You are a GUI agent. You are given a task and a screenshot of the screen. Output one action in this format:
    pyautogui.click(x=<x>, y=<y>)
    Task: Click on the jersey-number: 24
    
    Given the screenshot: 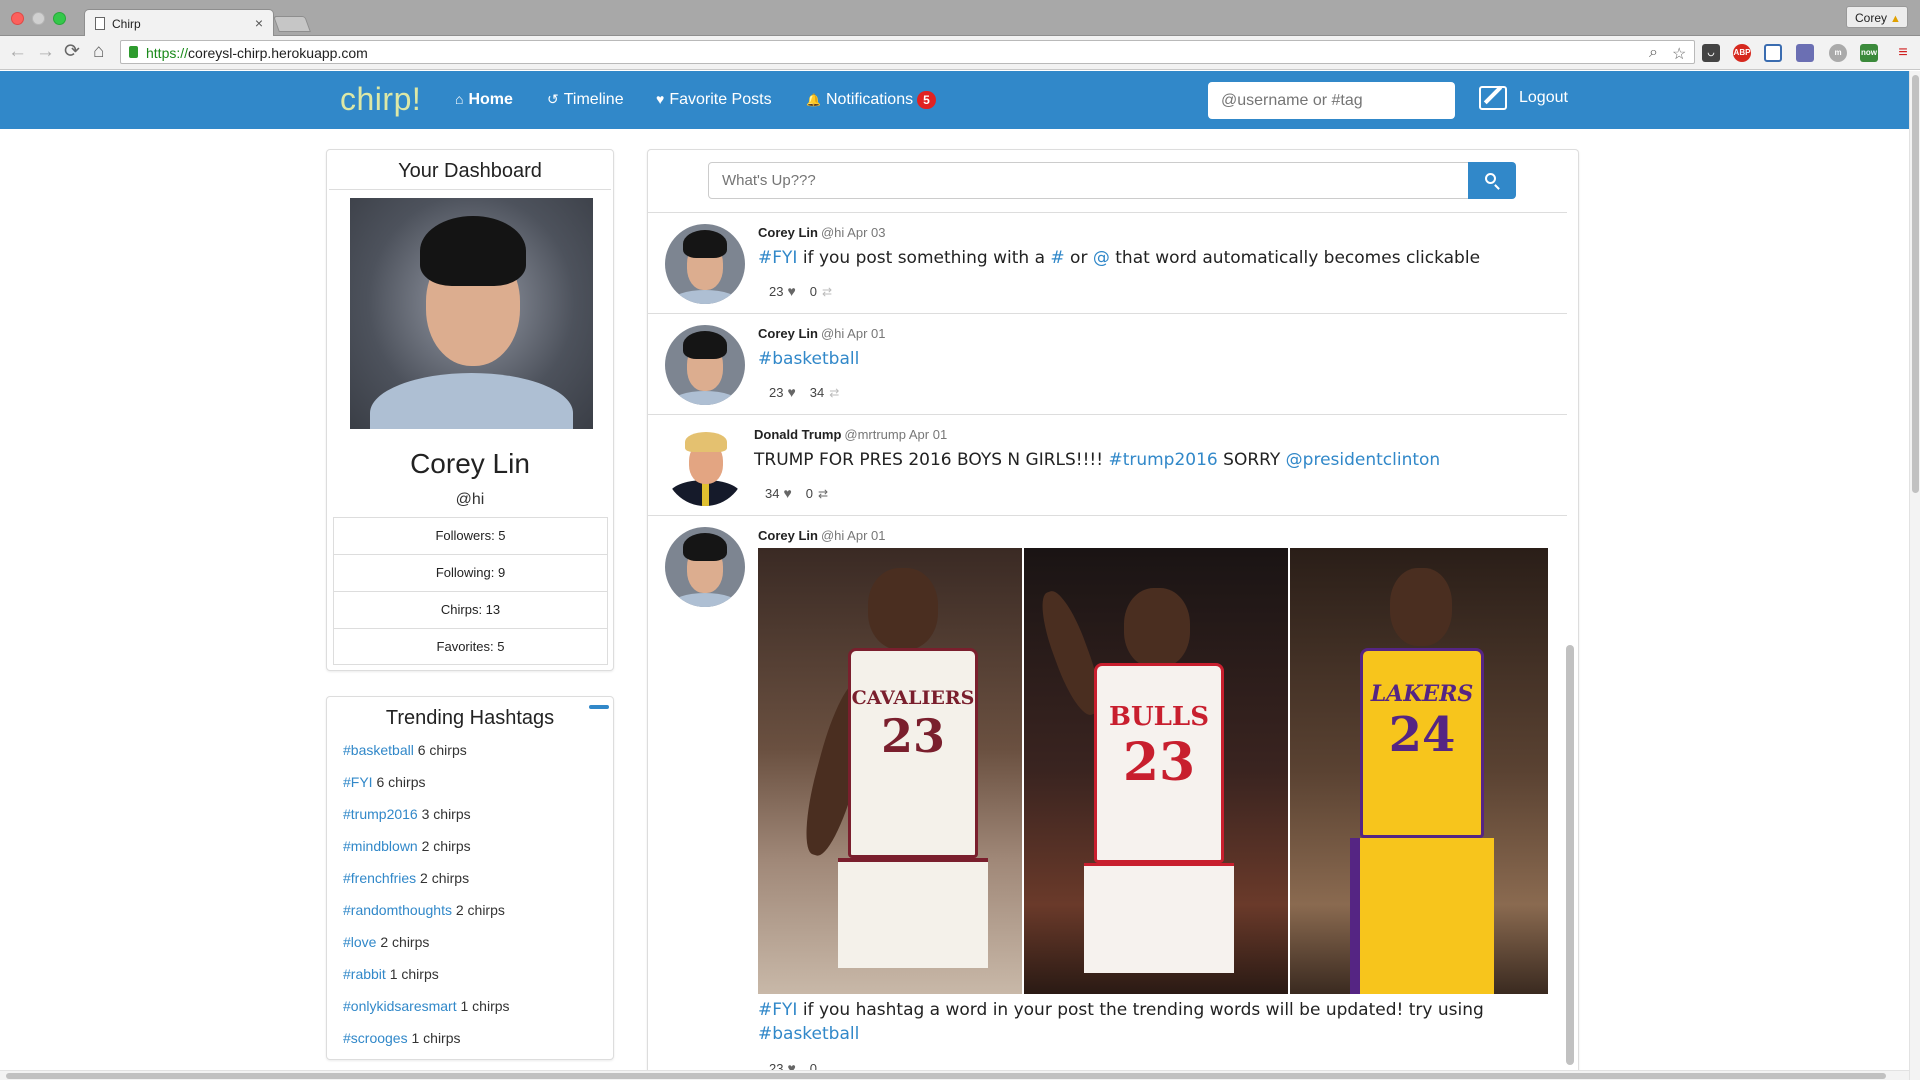 What is the action you would take?
    pyautogui.click(x=1422, y=735)
    